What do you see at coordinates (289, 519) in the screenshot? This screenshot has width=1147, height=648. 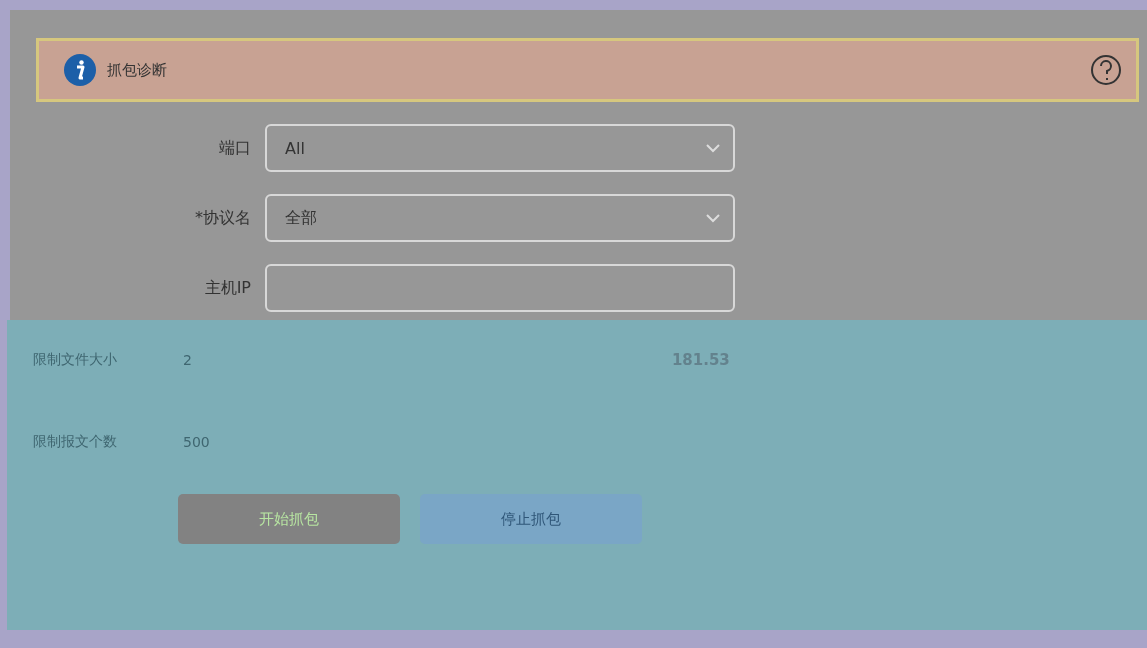 I see `action-button: 开始抓包` at bounding box center [289, 519].